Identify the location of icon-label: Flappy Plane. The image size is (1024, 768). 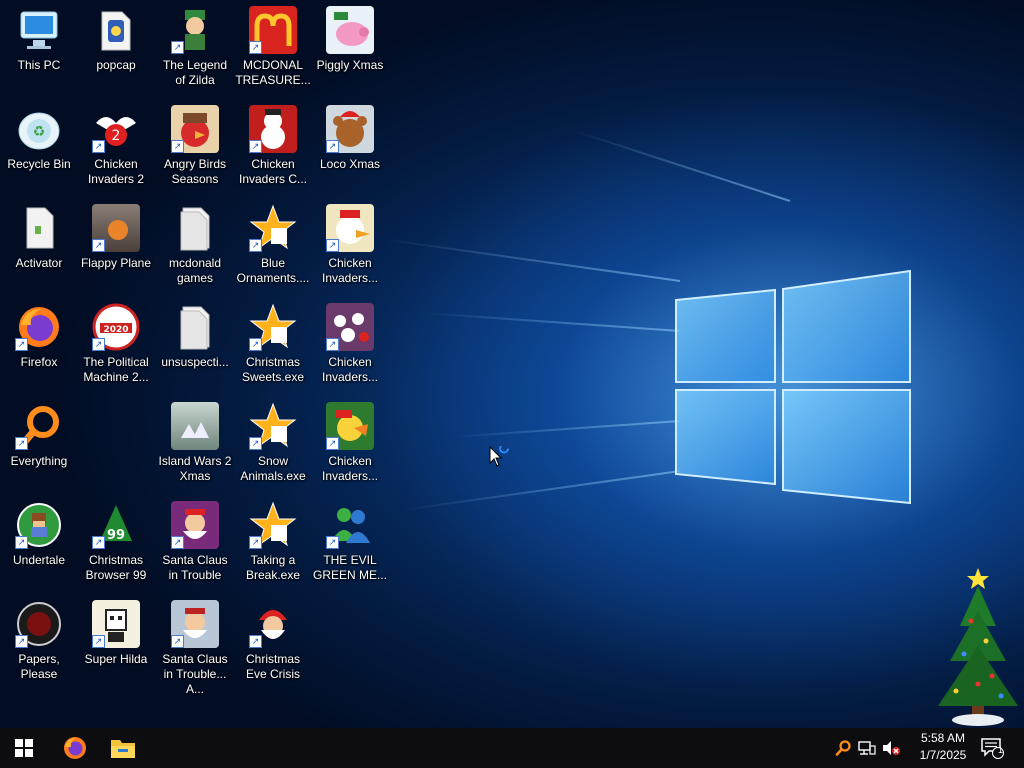
(116, 263).